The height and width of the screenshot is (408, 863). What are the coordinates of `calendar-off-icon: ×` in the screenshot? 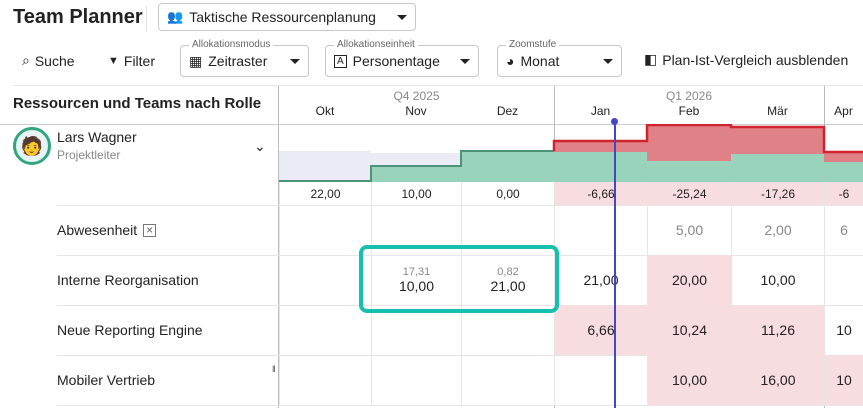 It's located at (150, 230).